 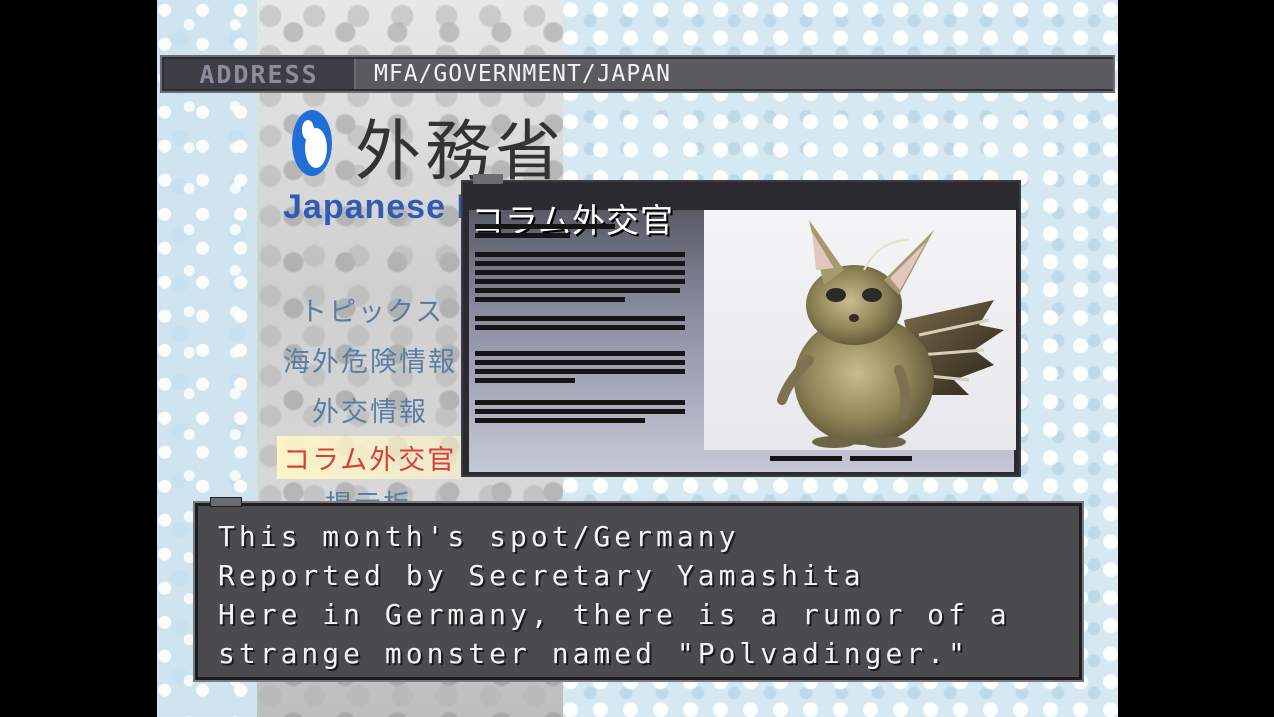 I want to click on nav-item-diplomacy-info: 外交情報, so click(x=370, y=409).